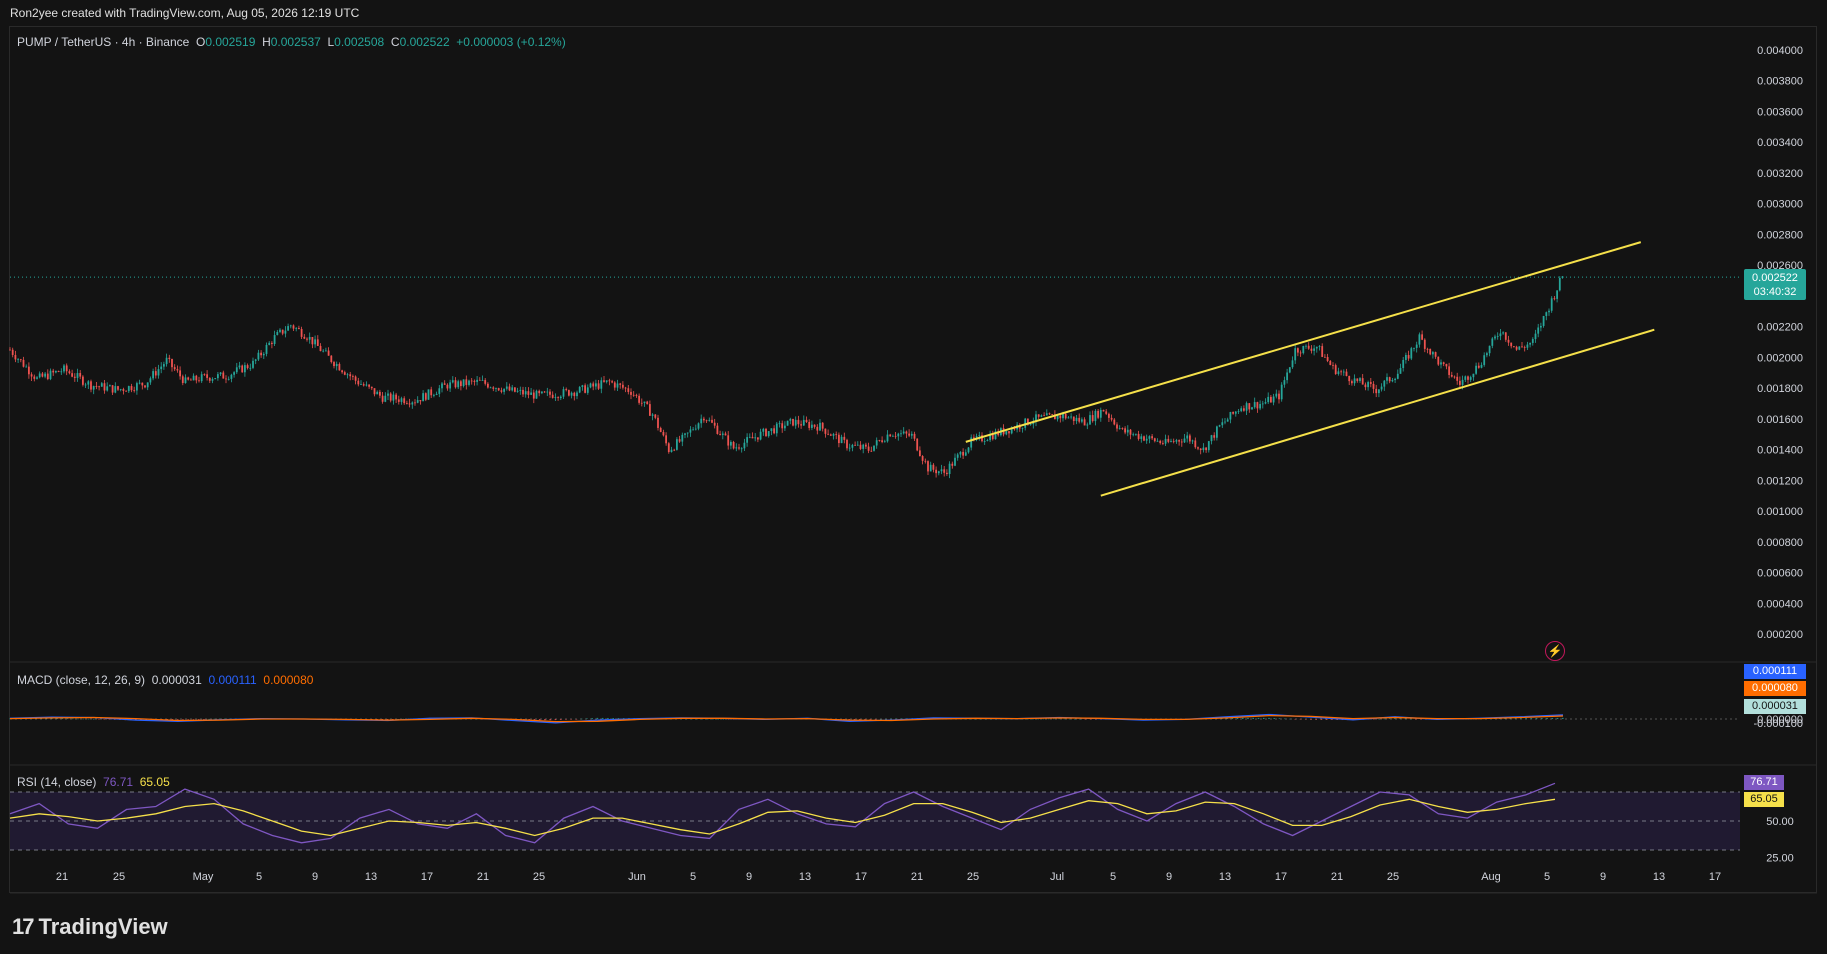 The height and width of the screenshot is (954, 1827). Describe the element at coordinates (81, 680) in the screenshot. I see `macd-label: MACD (close, 12, 26, 9)` at that location.